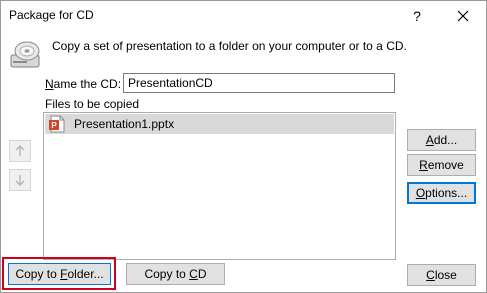 The width and height of the screenshot is (487, 293). I want to click on list-item: P Presentation1.pptx, so click(219, 124).